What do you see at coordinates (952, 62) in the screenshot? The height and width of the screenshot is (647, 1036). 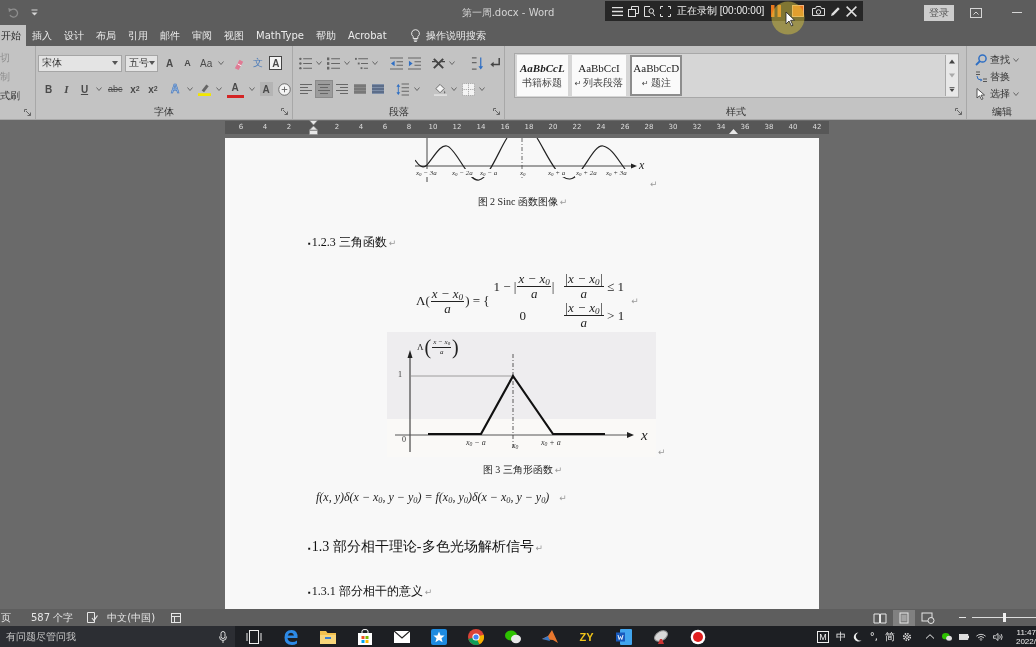 I see `scroll-up-icon` at bounding box center [952, 62].